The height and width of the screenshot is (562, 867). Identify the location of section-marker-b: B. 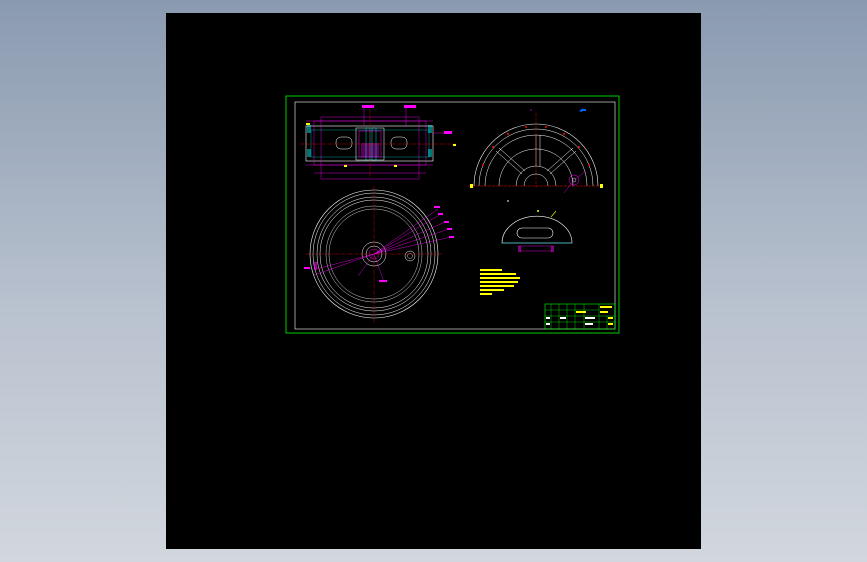
(508, 201).